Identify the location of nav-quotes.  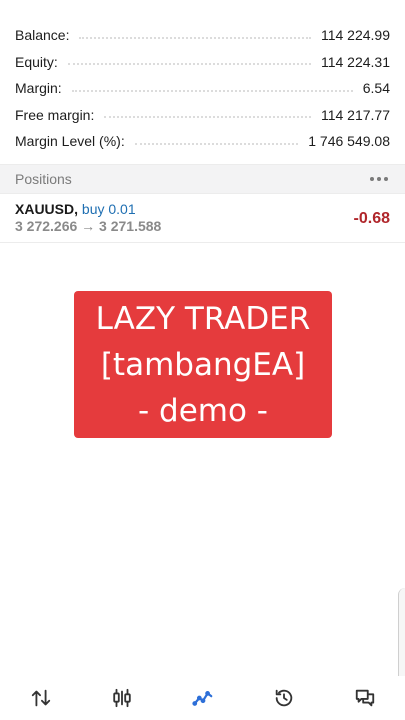
(41, 698).